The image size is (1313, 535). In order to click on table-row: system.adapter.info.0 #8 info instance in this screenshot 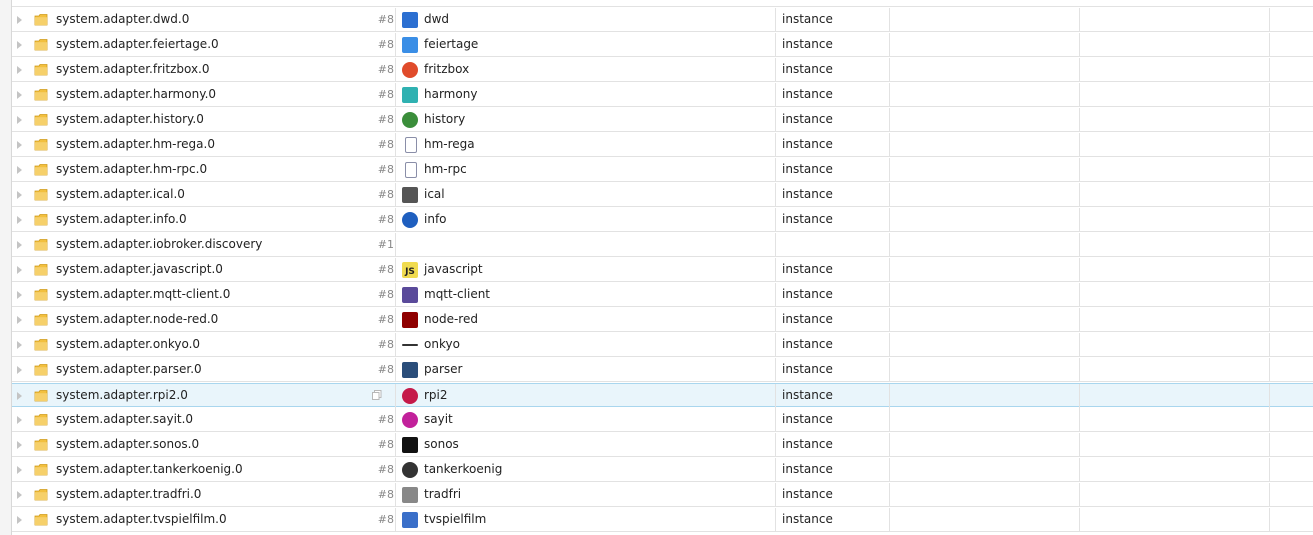, I will do `click(662, 220)`.